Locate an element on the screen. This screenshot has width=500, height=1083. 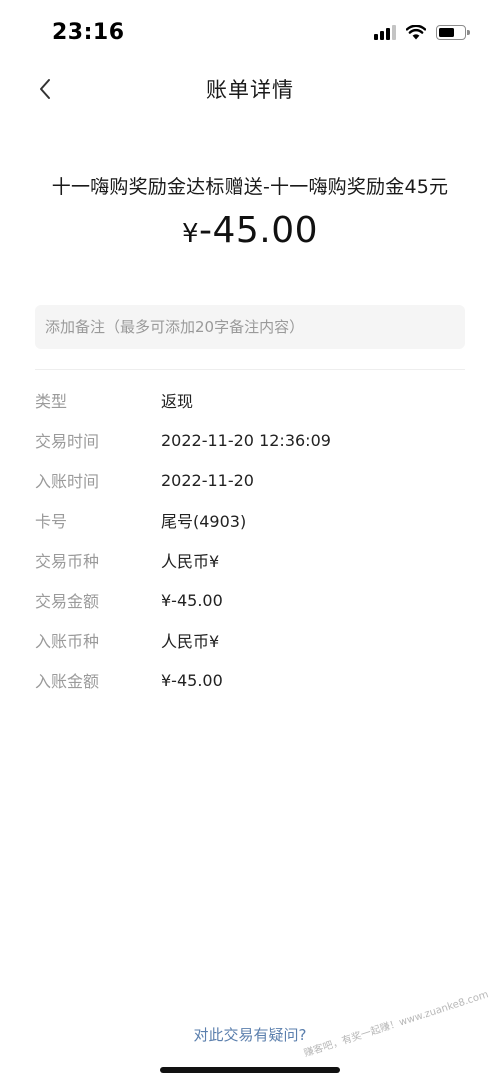
detail-value: 返现 is located at coordinates (177, 401).